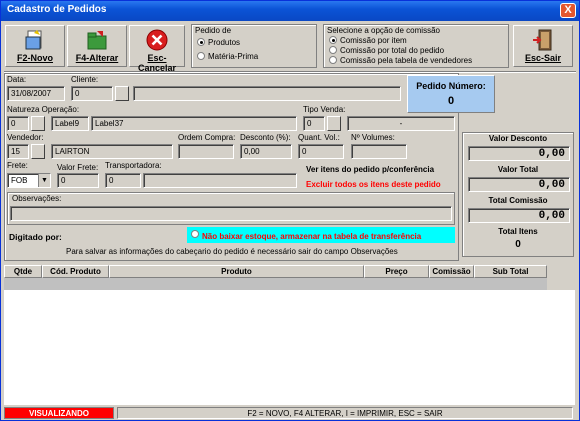  I want to click on radio-comissao-total-label: Comissão por total do pedido, so click(392, 50).